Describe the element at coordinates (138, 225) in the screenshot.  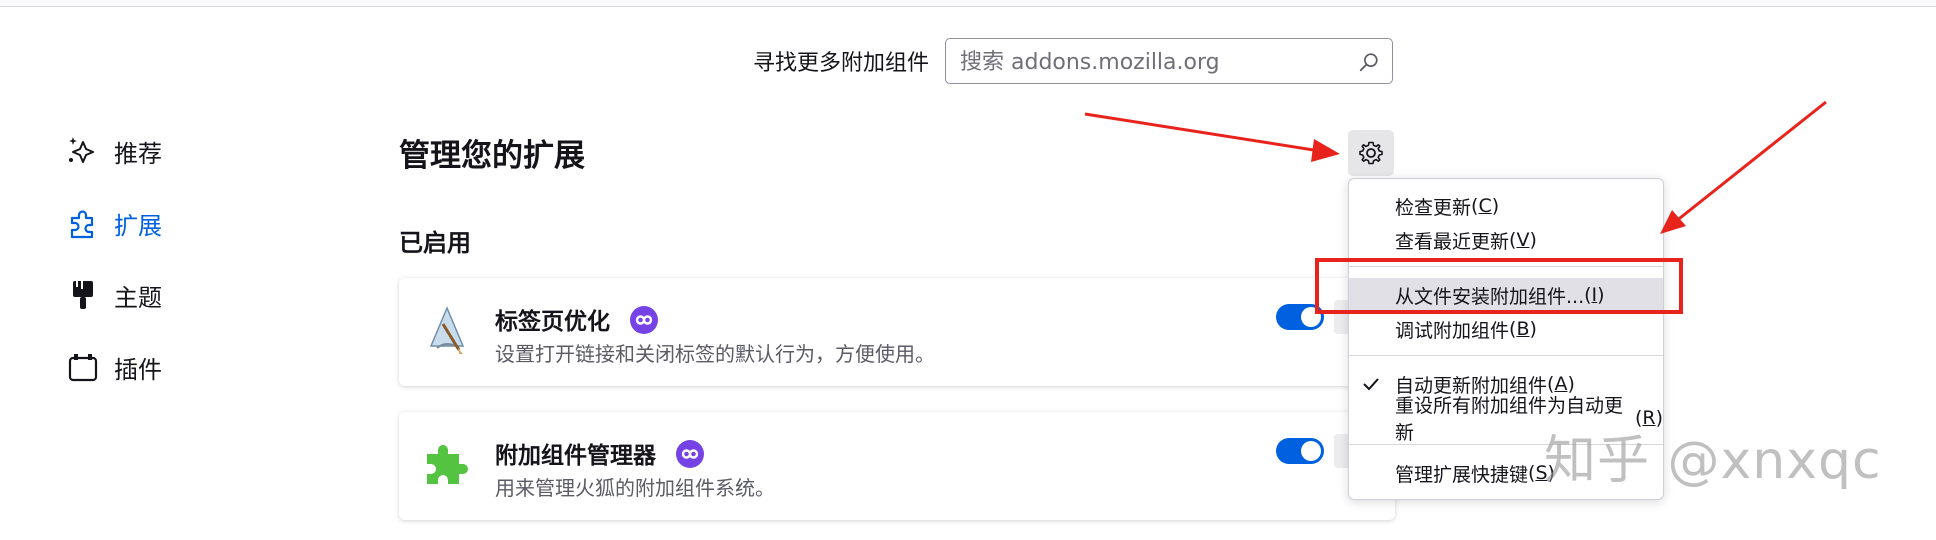
I see `sidebar-item-label: 扩展` at that location.